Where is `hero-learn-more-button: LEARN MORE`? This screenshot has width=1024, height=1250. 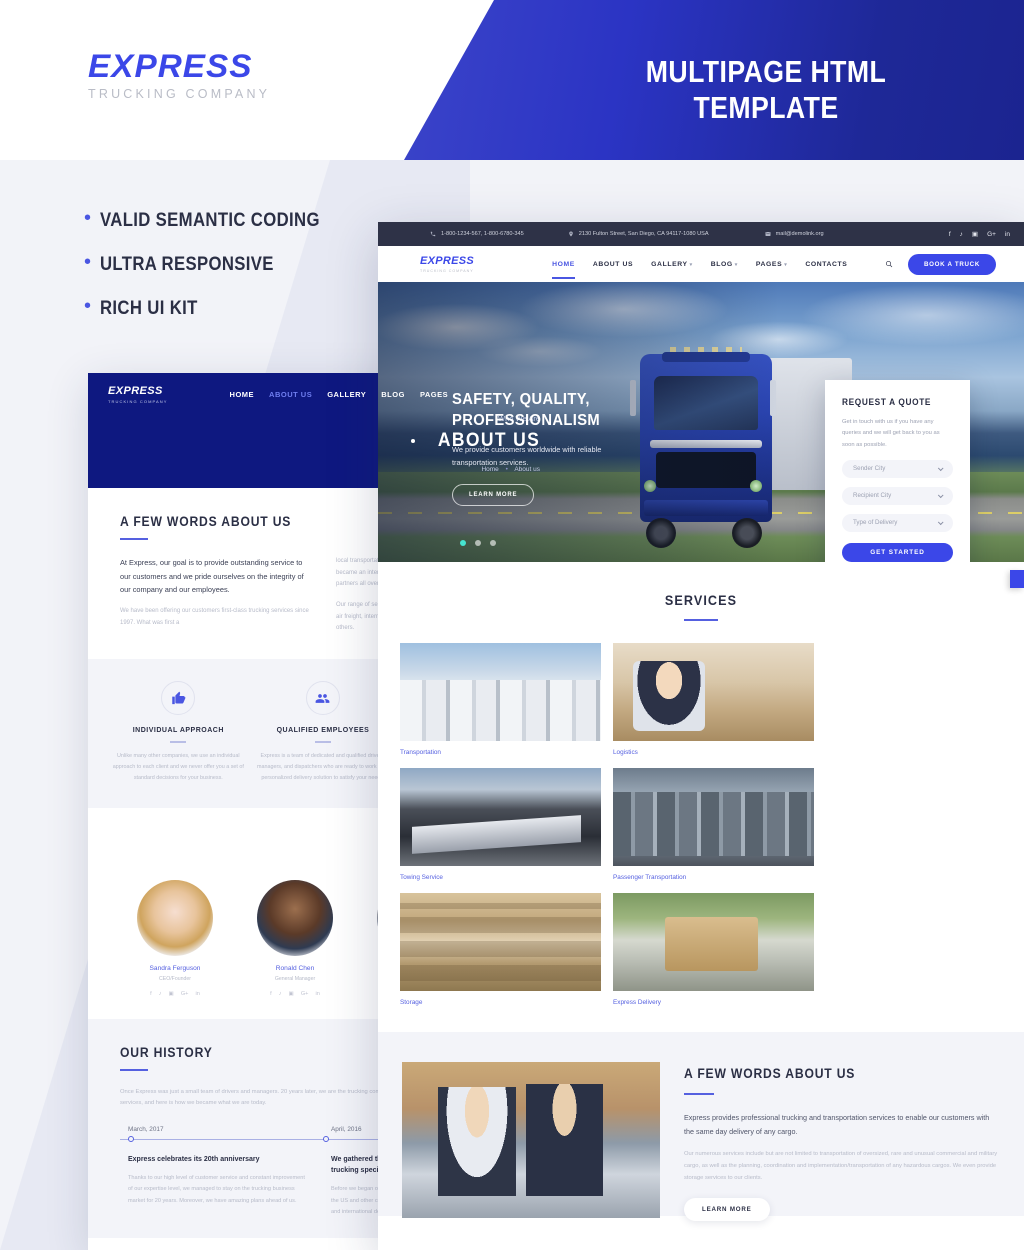
hero-learn-more-button: LEARN MORE is located at coordinates (493, 494).